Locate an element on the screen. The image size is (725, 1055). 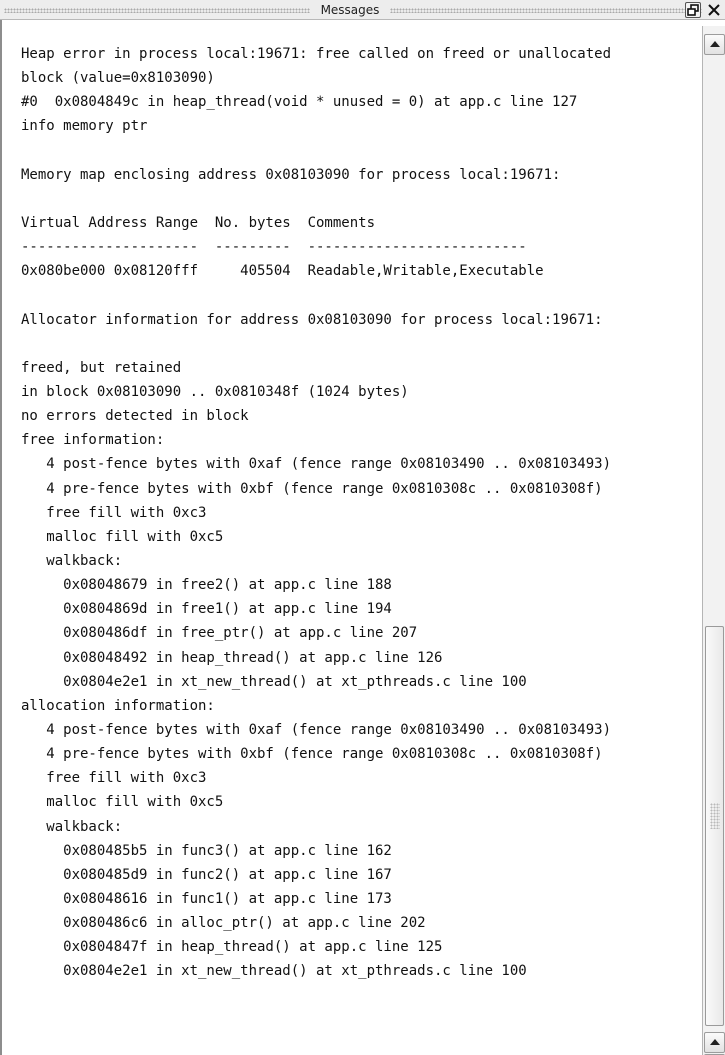
log-line: 0x08048679 in free2() at app.c line 188 is located at coordinates (206, 585).